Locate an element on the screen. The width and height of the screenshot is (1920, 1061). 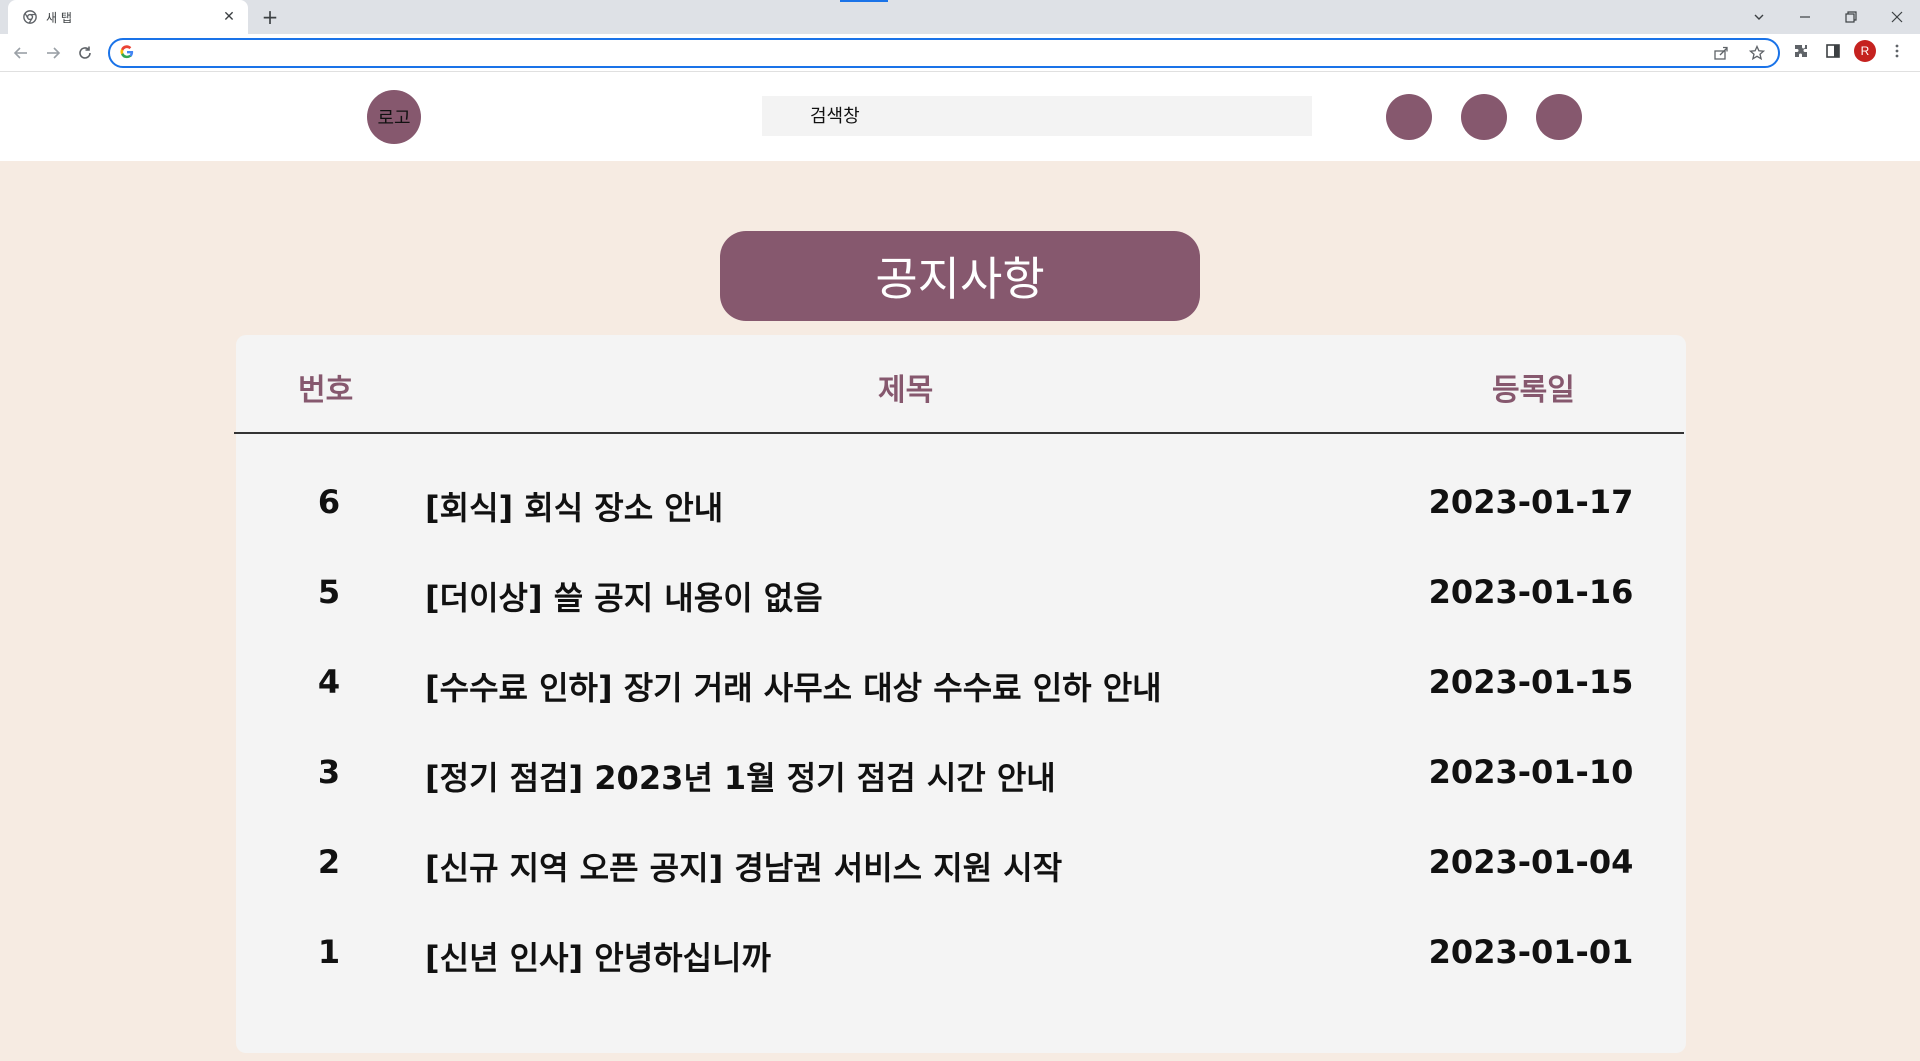
tab-strip-indicator is located at coordinates (864, 1).